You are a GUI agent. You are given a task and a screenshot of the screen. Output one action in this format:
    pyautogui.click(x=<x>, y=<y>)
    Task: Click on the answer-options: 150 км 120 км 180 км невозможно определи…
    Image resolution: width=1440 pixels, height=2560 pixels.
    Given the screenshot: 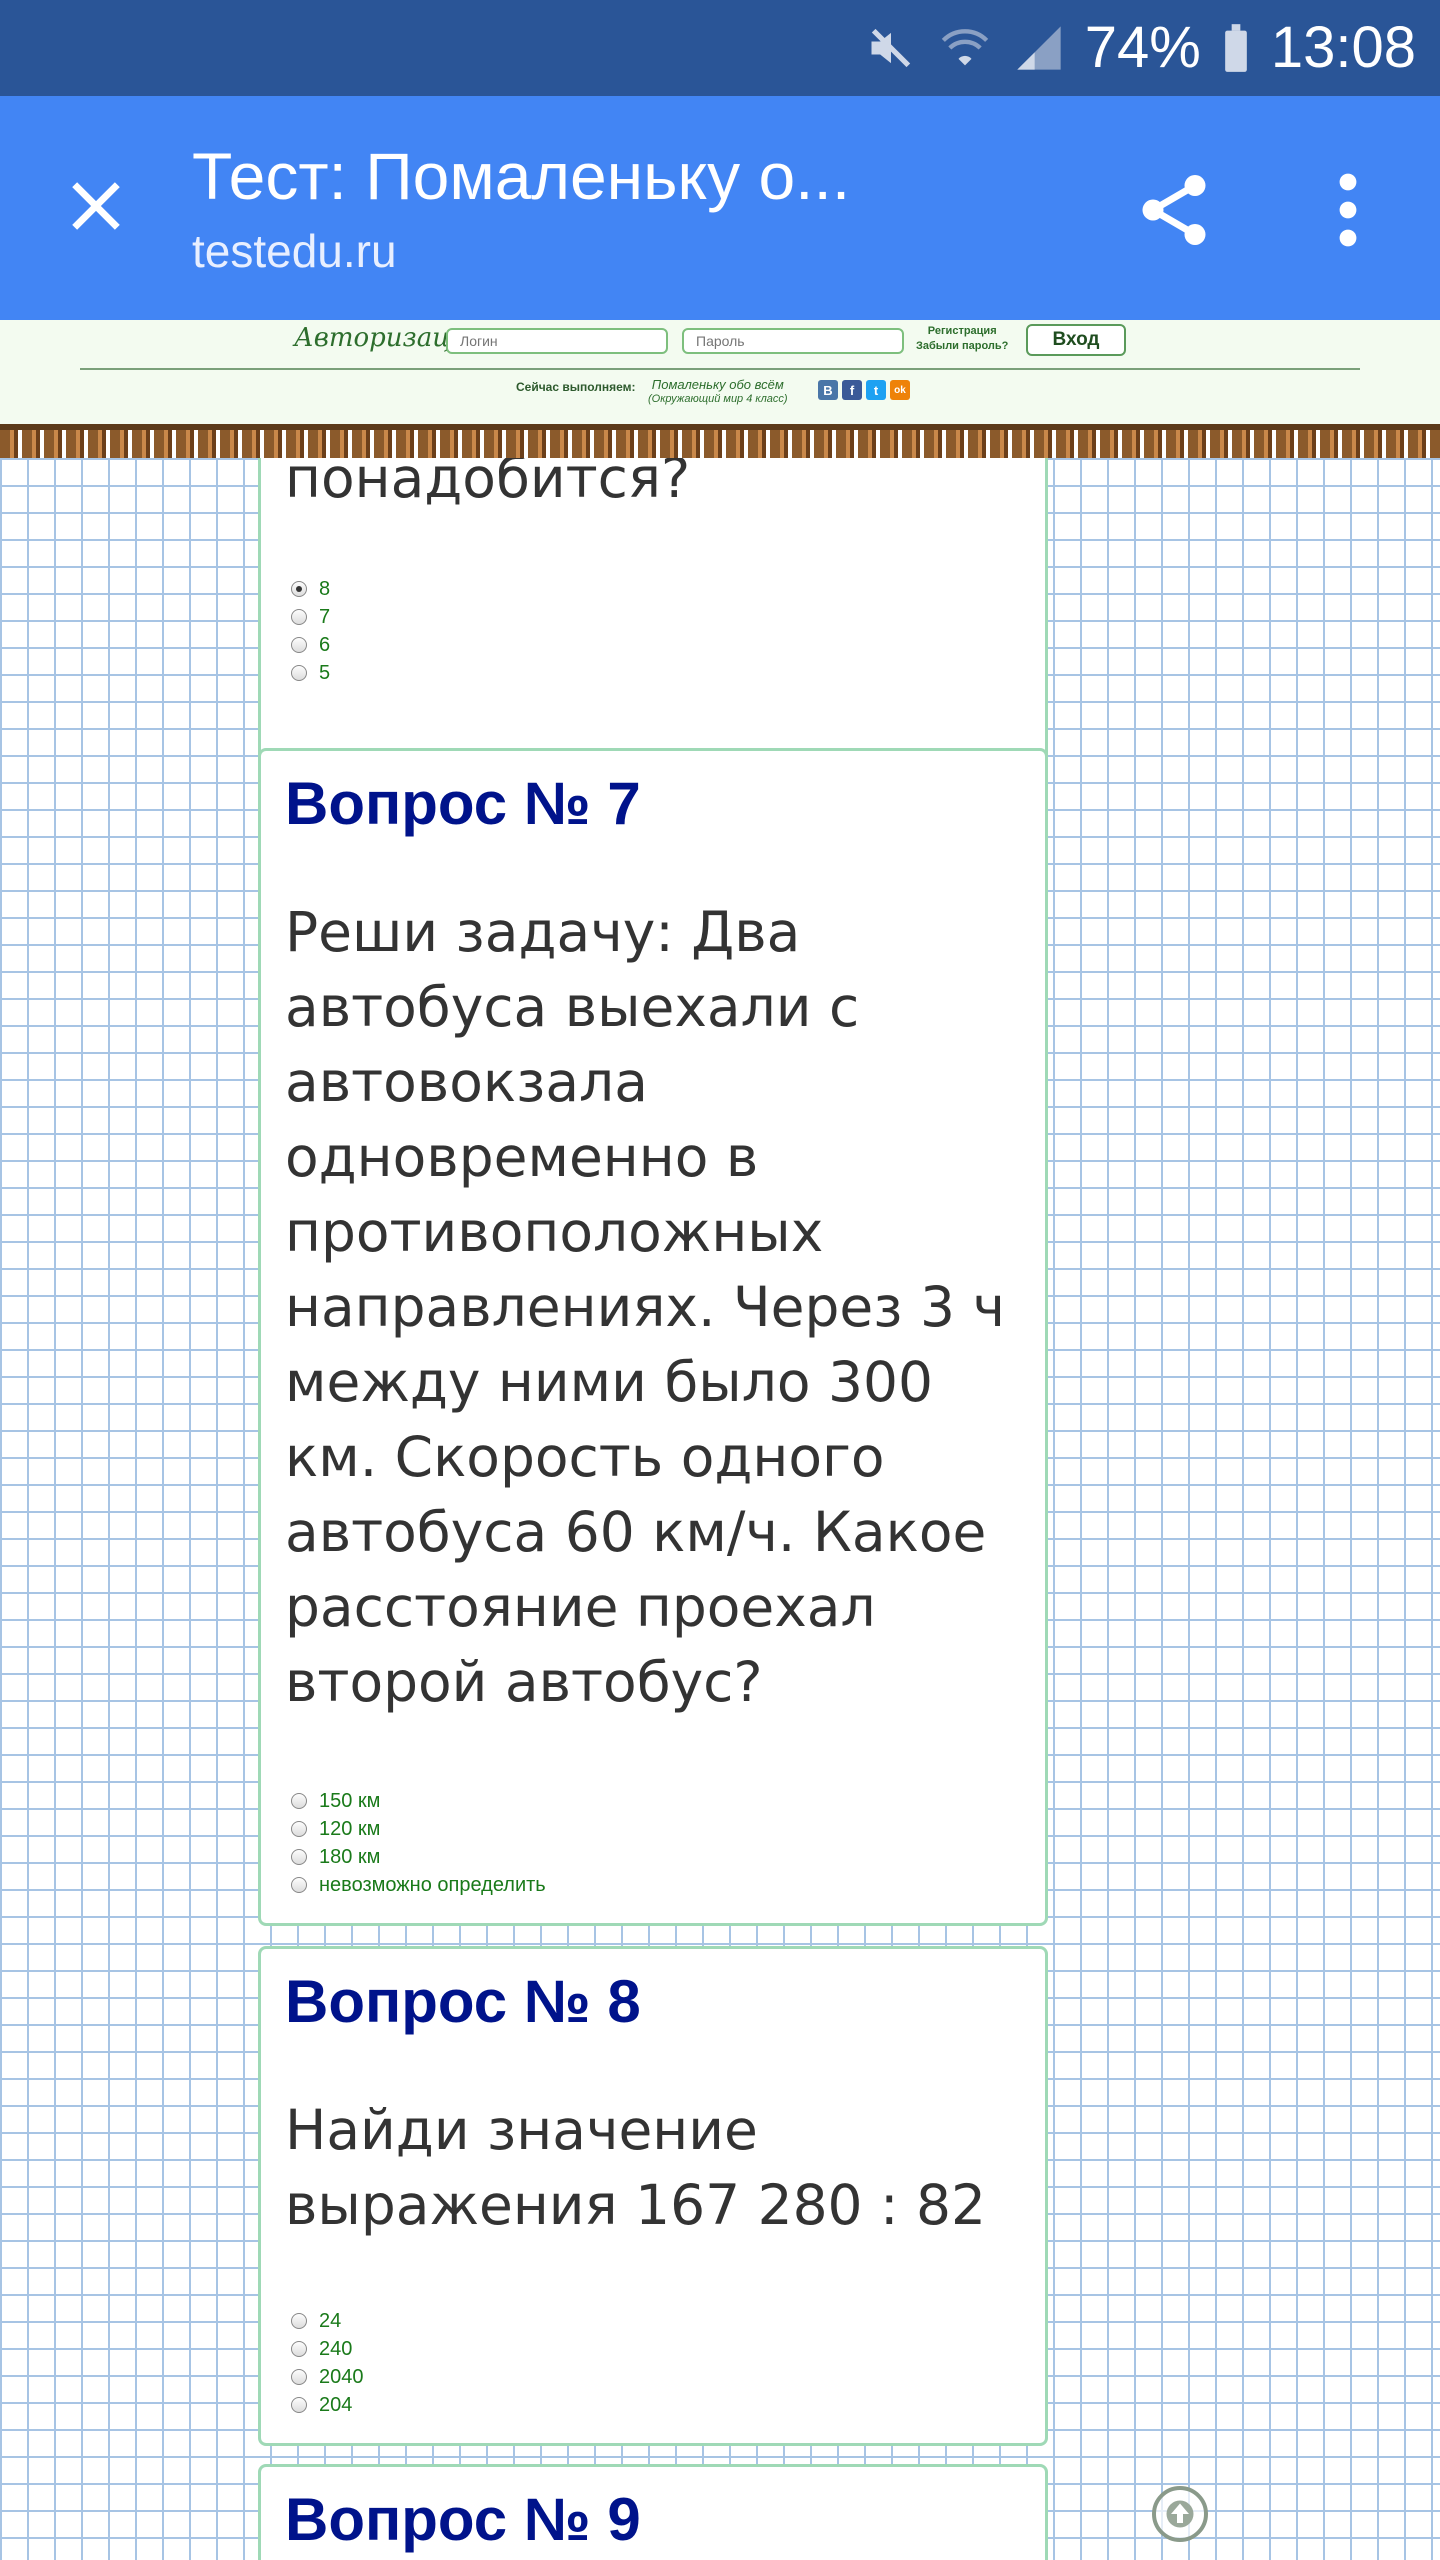 What is the action you would take?
    pyautogui.click(x=418, y=1843)
    